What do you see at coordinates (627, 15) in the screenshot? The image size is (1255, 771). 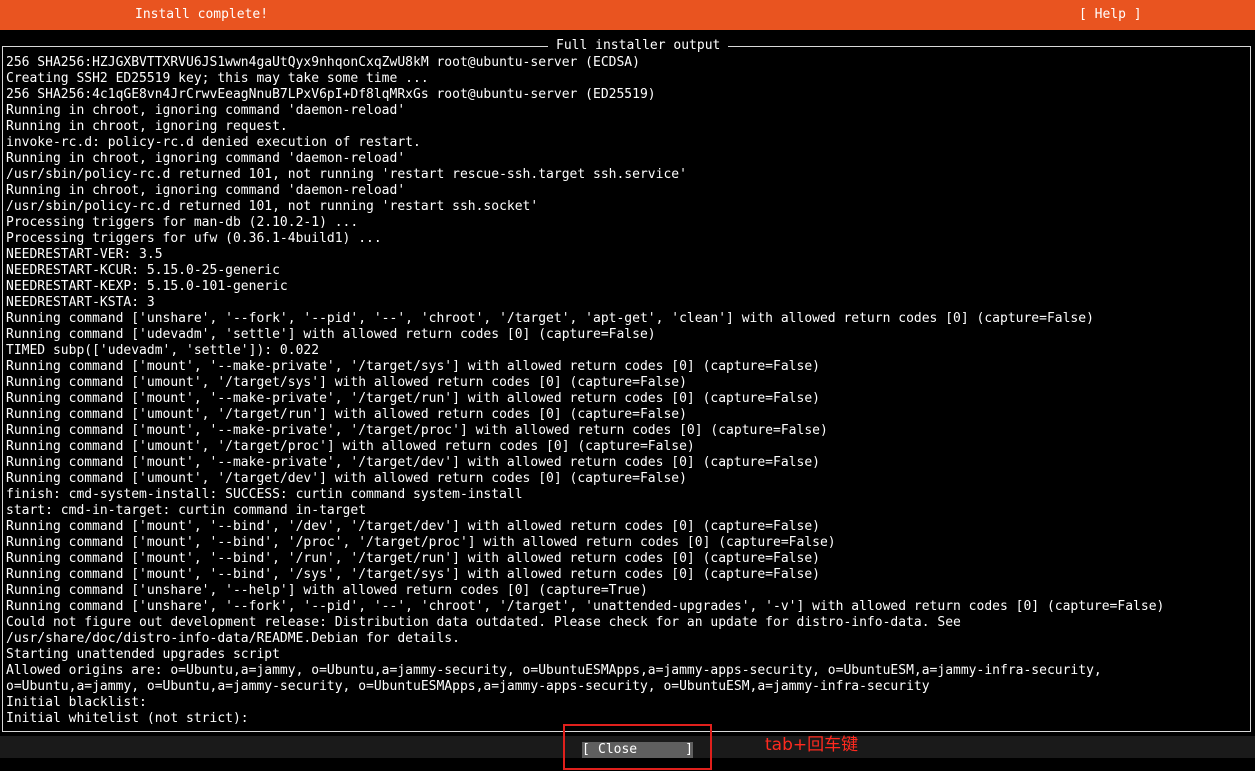 I see `header-bar: Install complete! [ Help ]` at bounding box center [627, 15].